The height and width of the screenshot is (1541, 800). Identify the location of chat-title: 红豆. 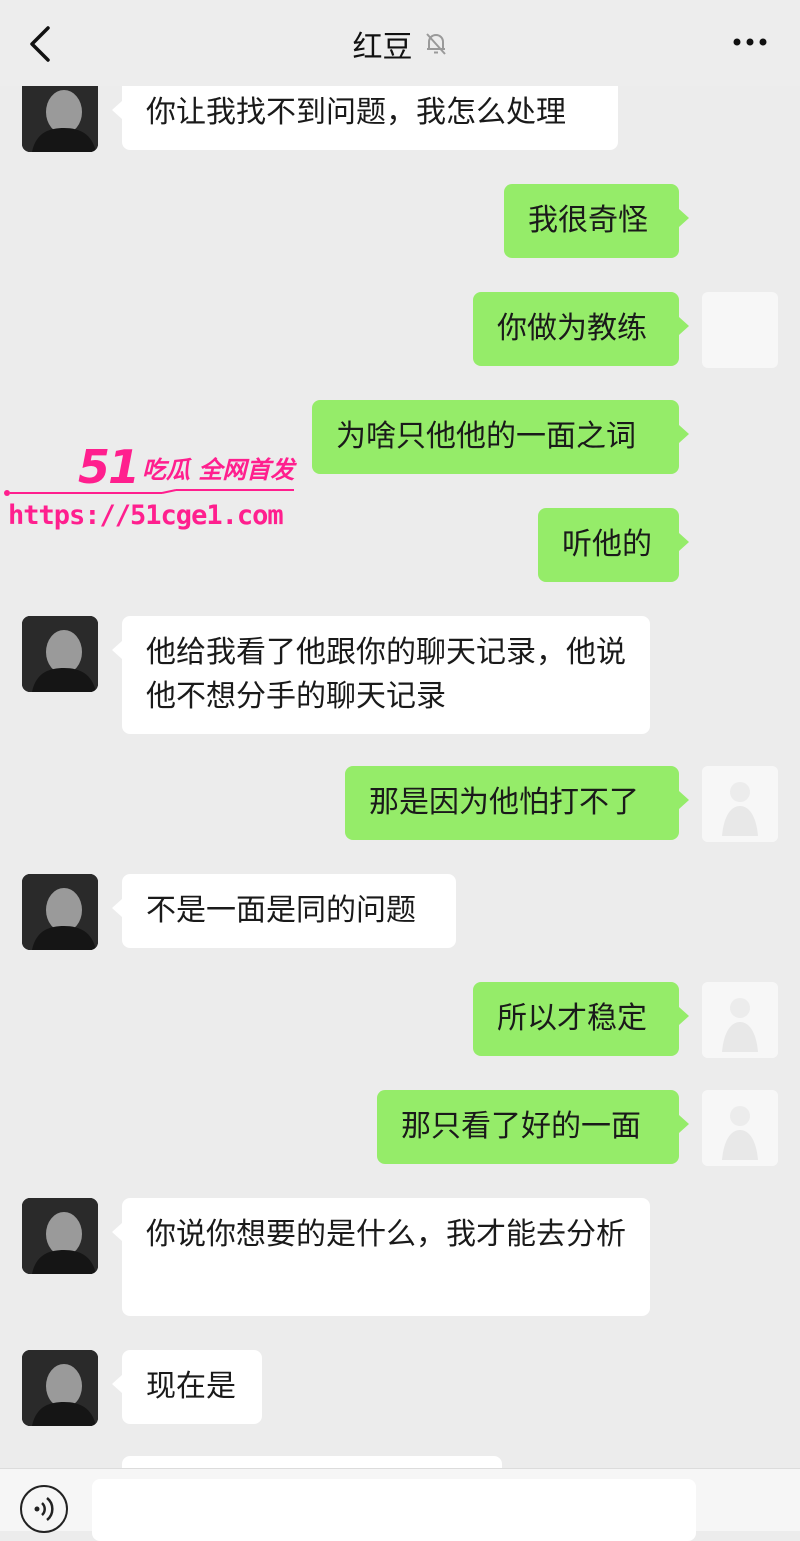
(382, 47).